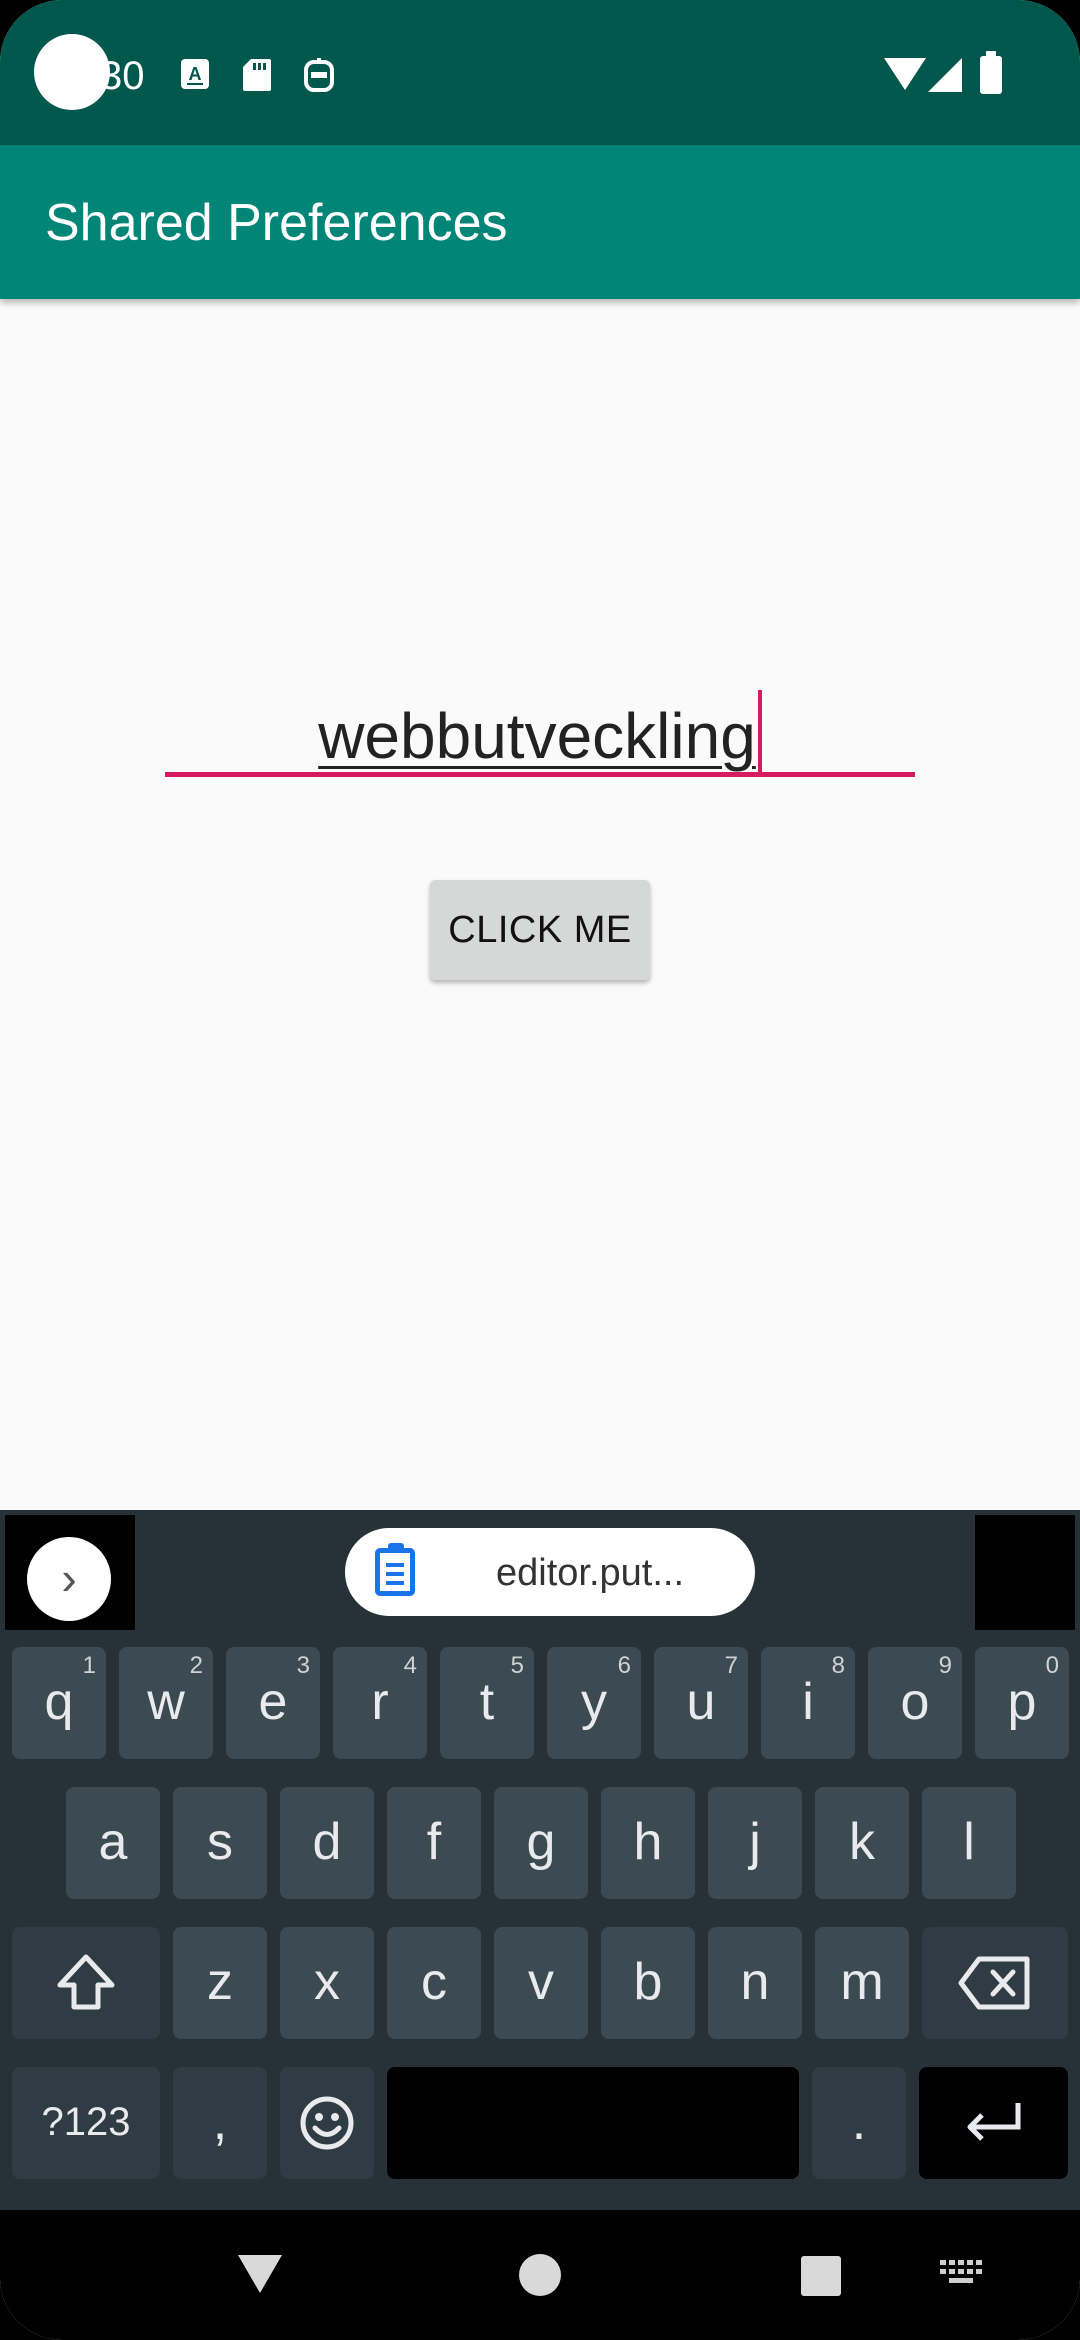 The height and width of the screenshot is (2340, 1080). What do you see at coordinates (593, 2123) in the screenshot?
I see `space-key` at bounding box center [593, 2123].